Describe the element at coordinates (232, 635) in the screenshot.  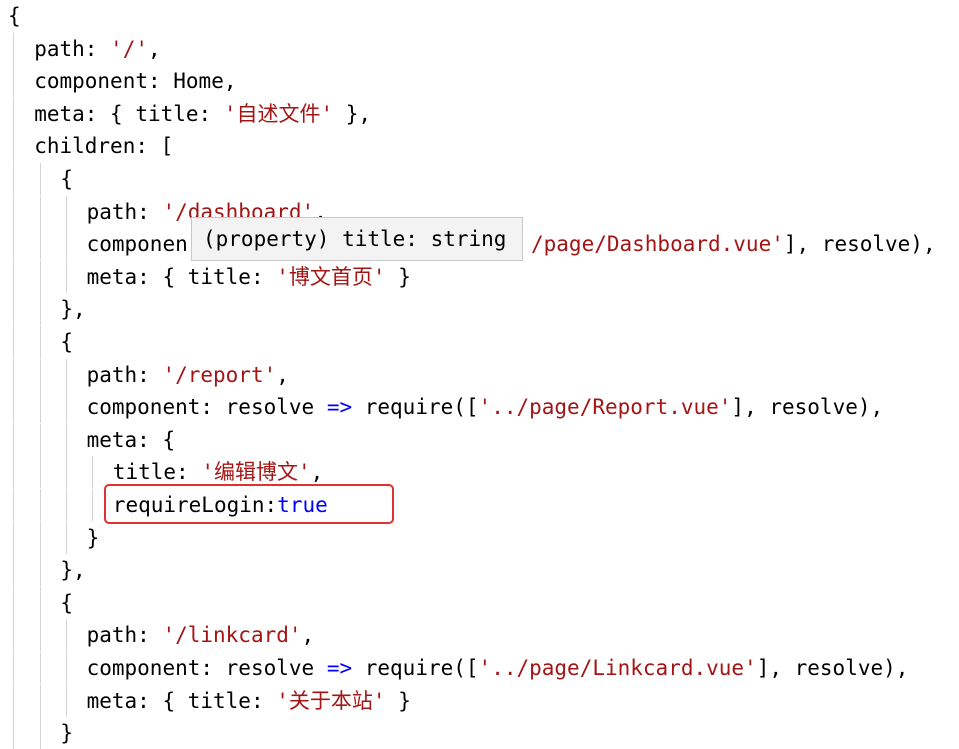
I see `code-token: '/linkcard'` at that location.